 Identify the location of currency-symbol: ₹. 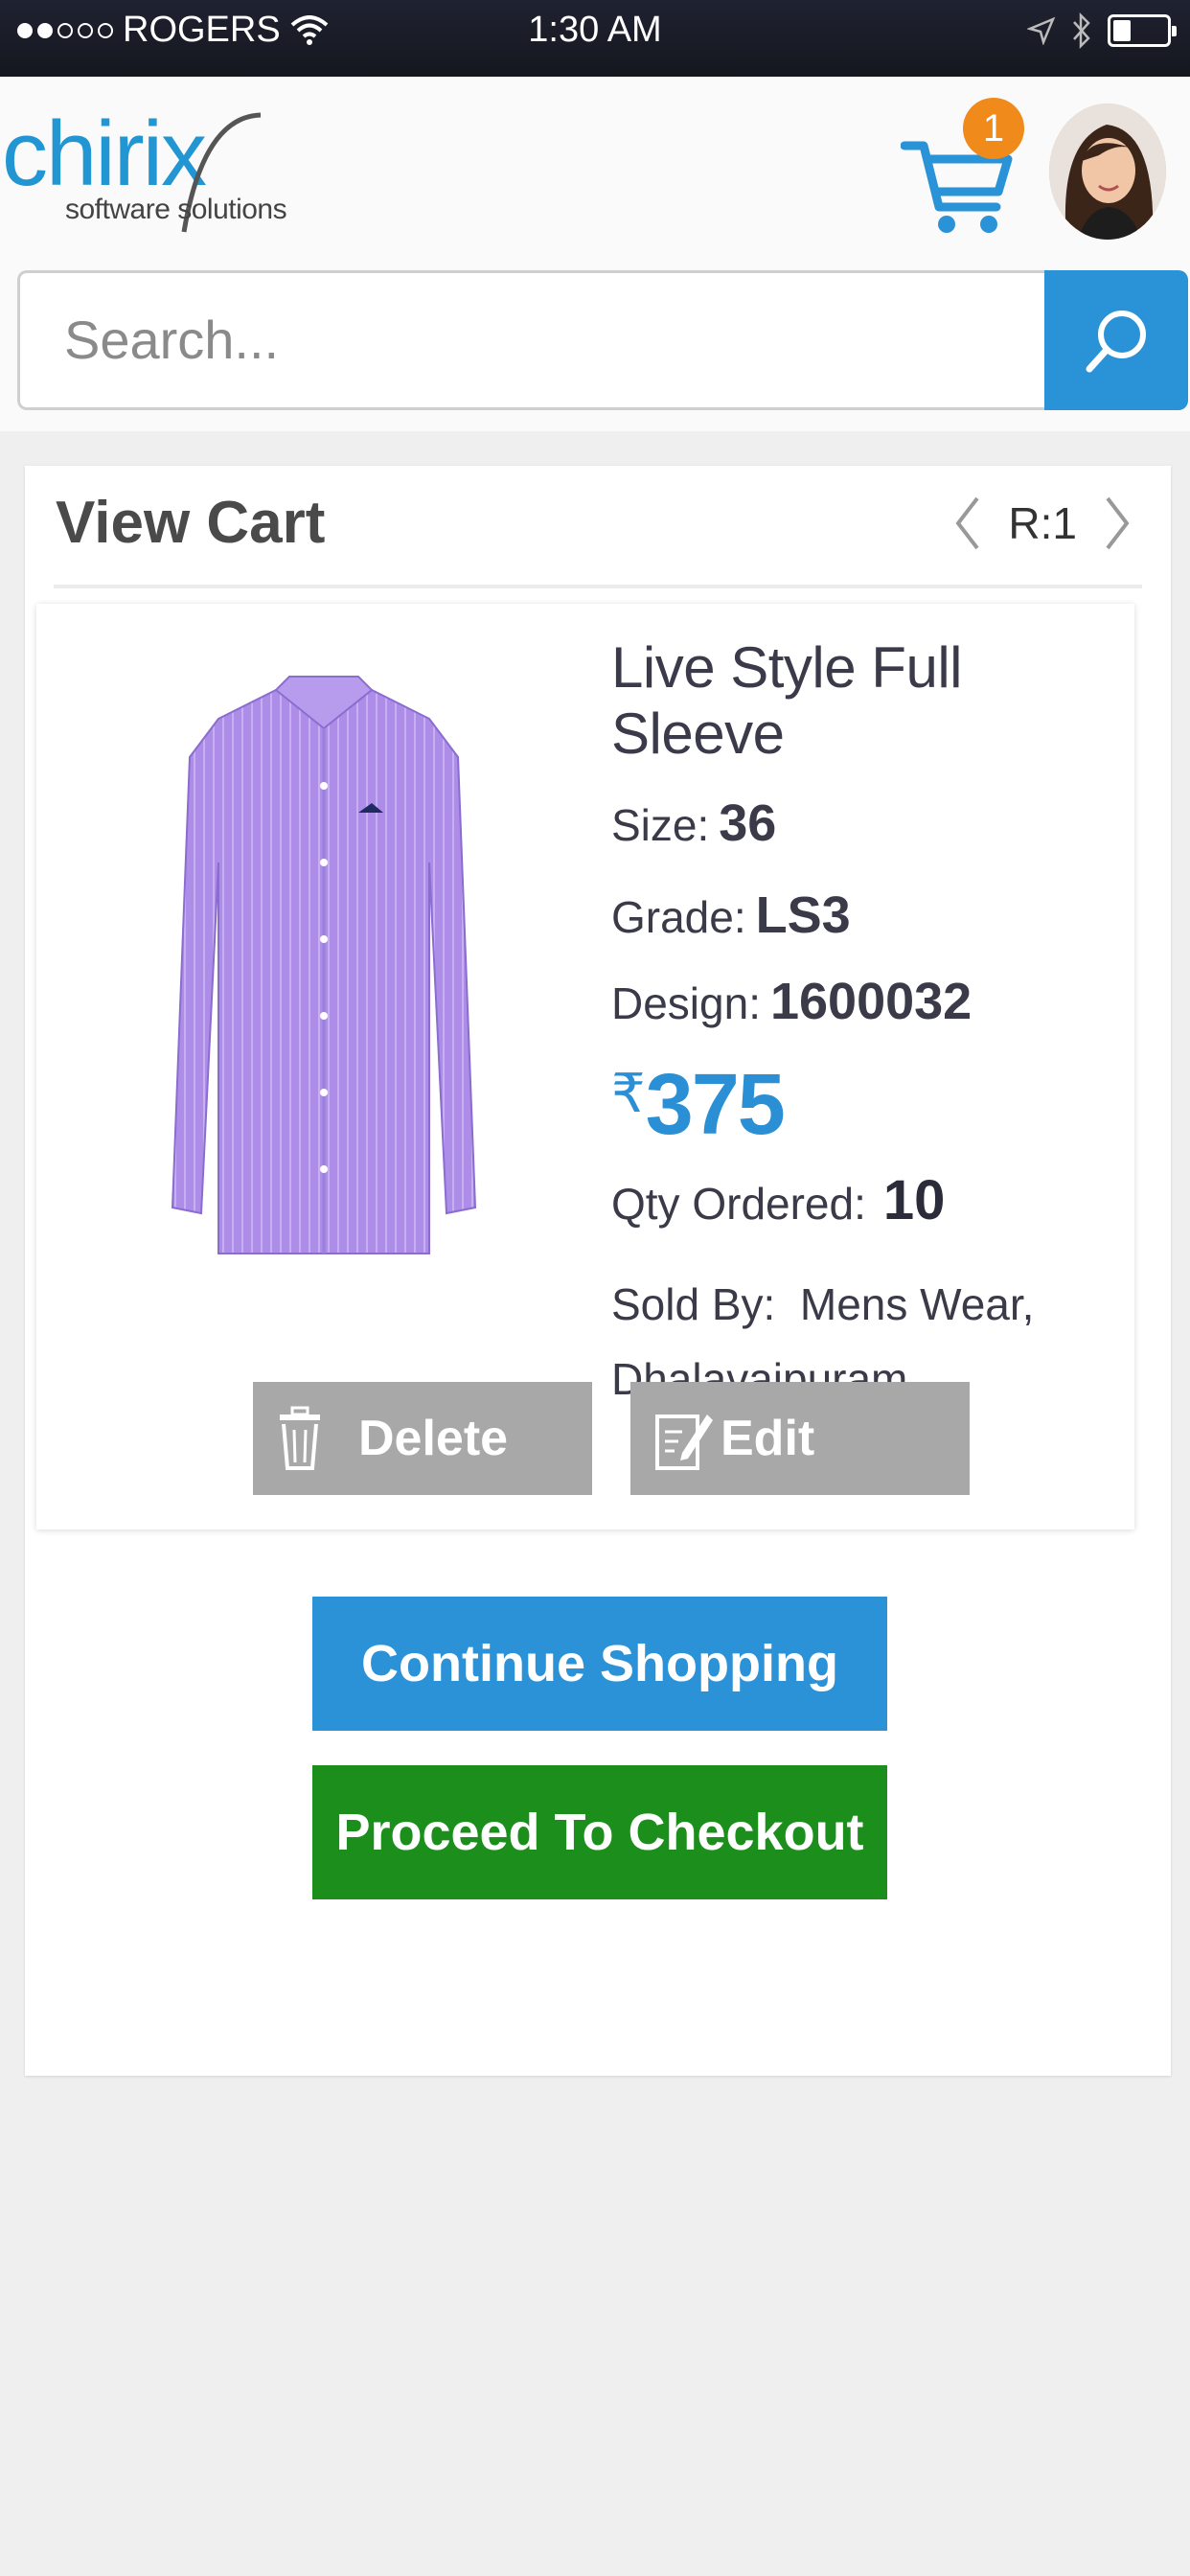
(629, 1093).